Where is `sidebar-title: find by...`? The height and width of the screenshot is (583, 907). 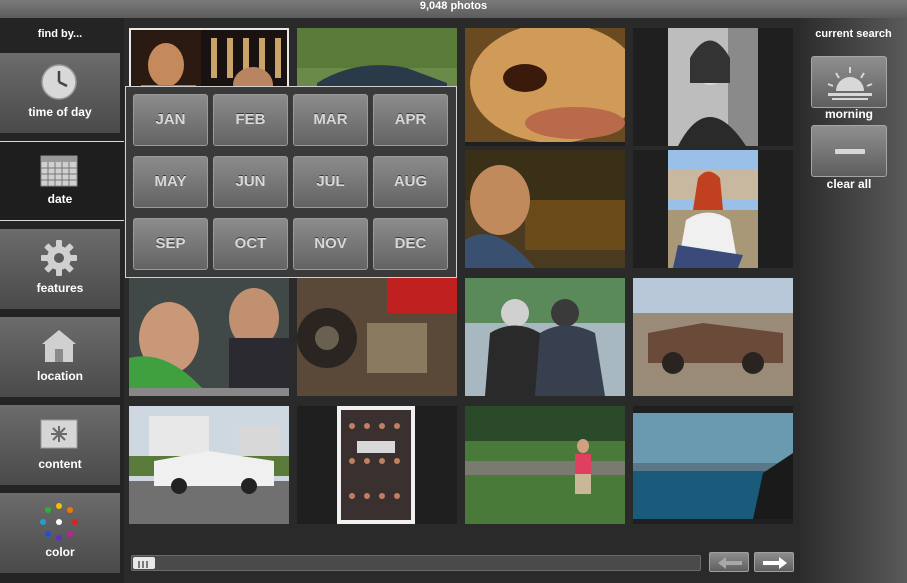
sidebar-title: find by... is located at coordinates (60, 34).